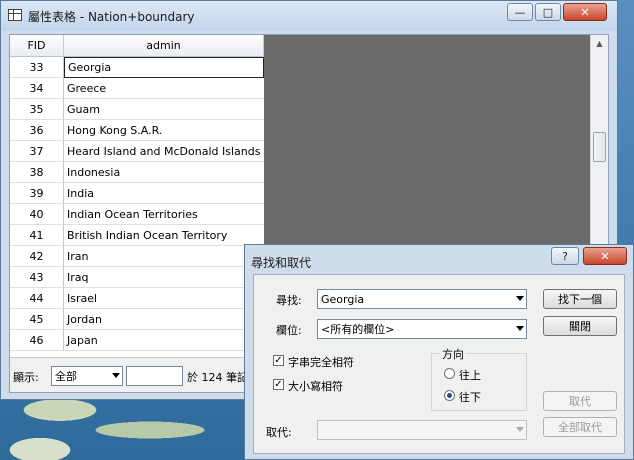  Describe the element at coordinates (309, 16) in the screenshot. I see `title-bar: 屬性表格 - Nation+boundary — □ ✕` at that location.